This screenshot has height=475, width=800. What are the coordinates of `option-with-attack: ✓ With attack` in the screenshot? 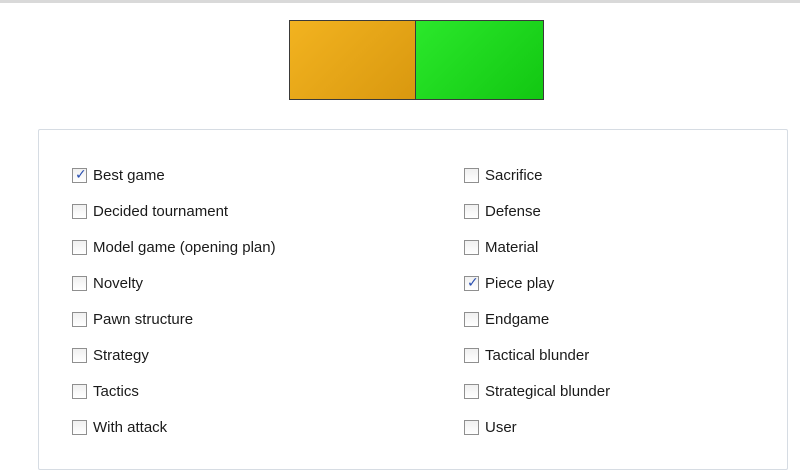 It's located at (174, 427).